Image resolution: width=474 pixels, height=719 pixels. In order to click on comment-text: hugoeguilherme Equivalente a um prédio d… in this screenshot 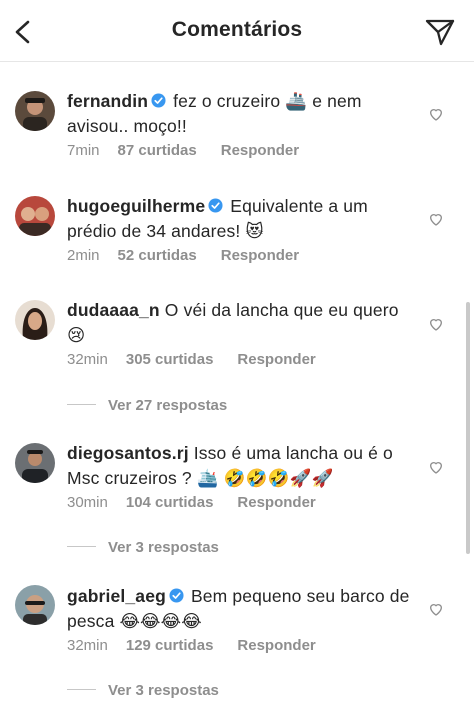, I will do `click(242, 219)`.